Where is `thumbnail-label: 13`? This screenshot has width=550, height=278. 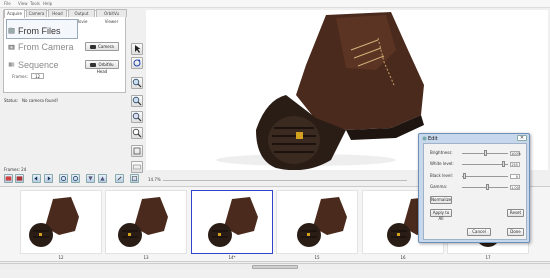
thumbnail-label: 13 is located at coordinates (146, 257).